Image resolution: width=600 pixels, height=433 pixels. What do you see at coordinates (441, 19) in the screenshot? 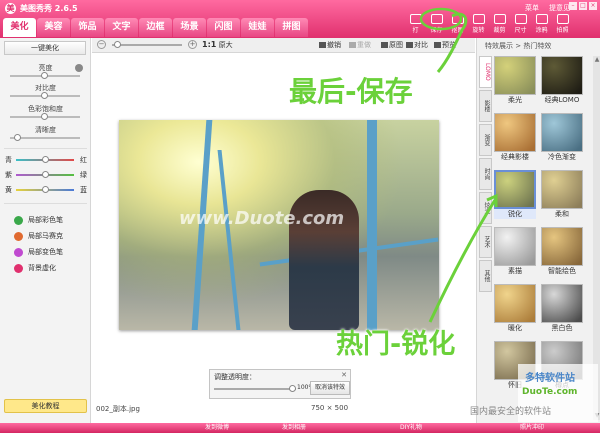
I see `annotation-circle` at bounding box center [441, 19].